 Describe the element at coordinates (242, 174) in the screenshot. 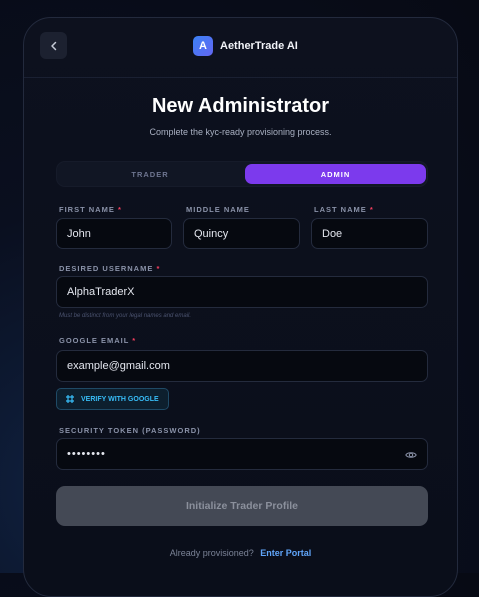

I see `role-toggle: TRADER ADMIN` at that location.